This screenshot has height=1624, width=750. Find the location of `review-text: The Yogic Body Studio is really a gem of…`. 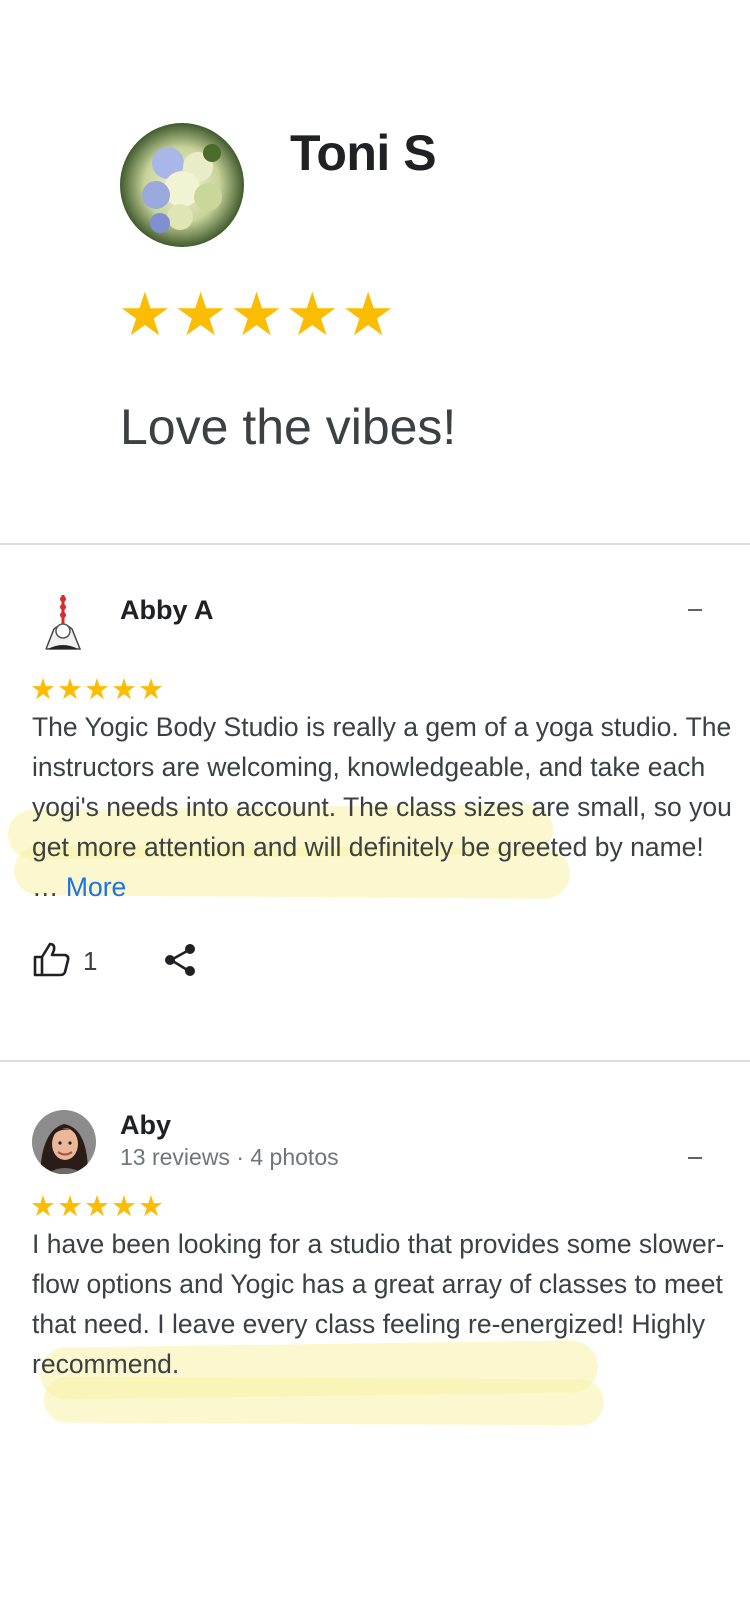

review-text: The Yogic Body Studio is really a gem of… is located at coordinates (382, 807).